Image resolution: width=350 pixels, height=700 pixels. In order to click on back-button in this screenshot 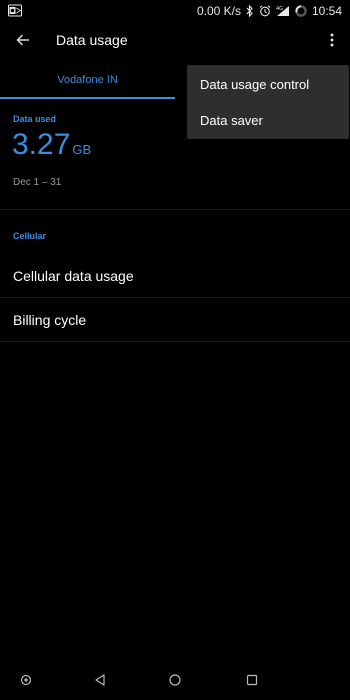, I will do `click(23, 42)`.